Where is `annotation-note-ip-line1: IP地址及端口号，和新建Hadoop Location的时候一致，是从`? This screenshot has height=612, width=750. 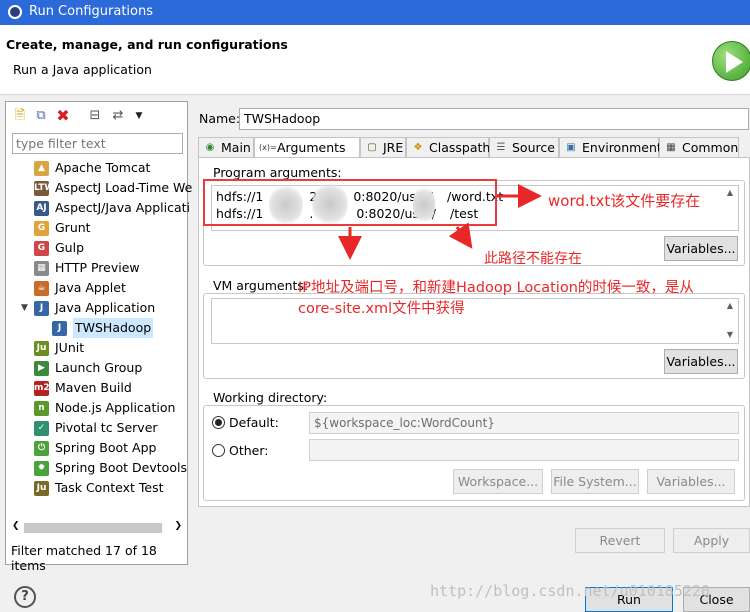
annotation-note-ip-line1: IP地址及端口号，和新建Hadoop Location的时候一致，是从 is located at coordinates (496, 288).